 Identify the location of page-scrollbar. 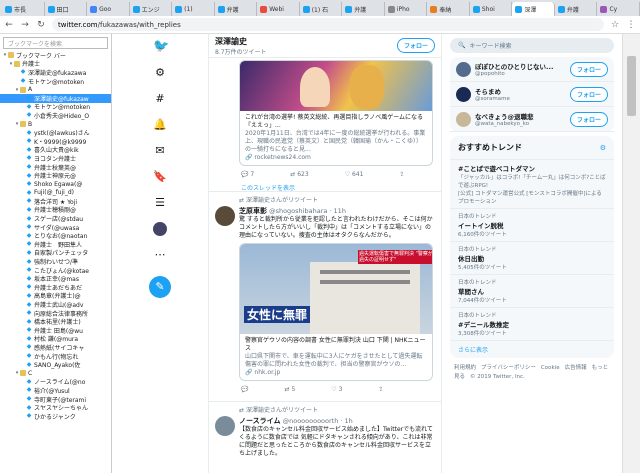
(631, 253).